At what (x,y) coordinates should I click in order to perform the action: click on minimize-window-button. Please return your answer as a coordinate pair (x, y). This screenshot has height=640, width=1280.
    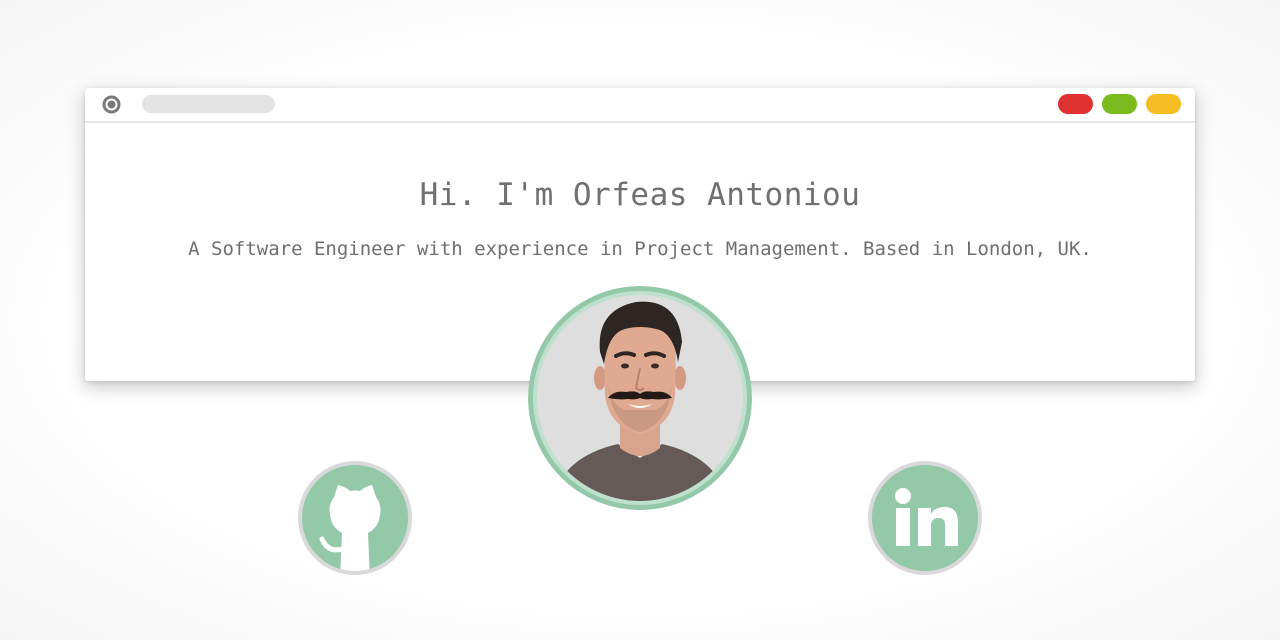
    Looking at the image, I should click on (1163, 104).